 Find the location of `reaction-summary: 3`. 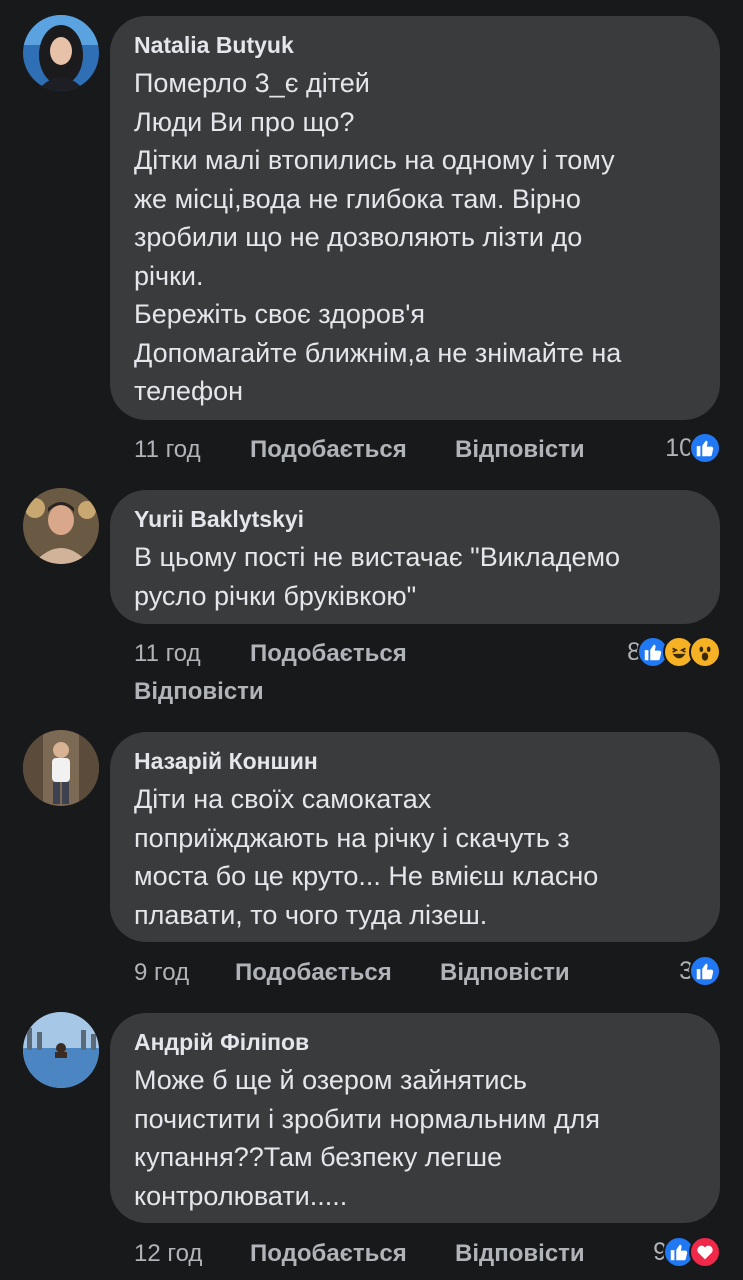

reaction-summary: 3 is located at coordinates (700, 971).